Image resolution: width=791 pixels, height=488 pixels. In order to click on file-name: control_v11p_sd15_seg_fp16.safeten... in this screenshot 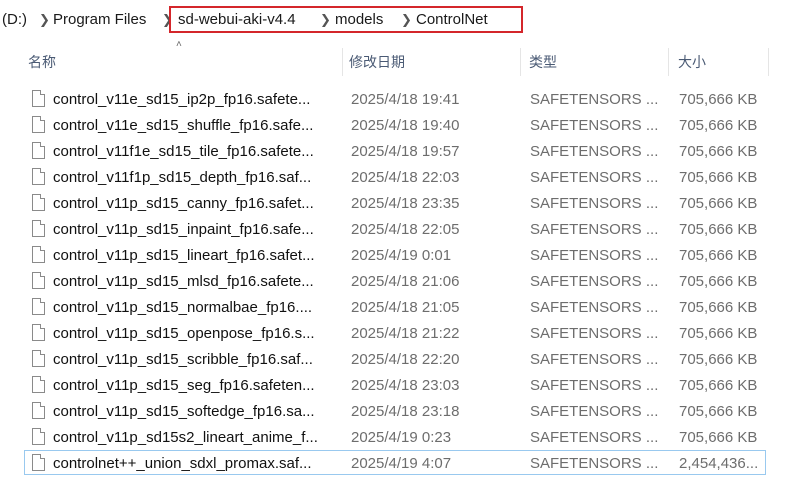, I will do `click(184, 385)`.